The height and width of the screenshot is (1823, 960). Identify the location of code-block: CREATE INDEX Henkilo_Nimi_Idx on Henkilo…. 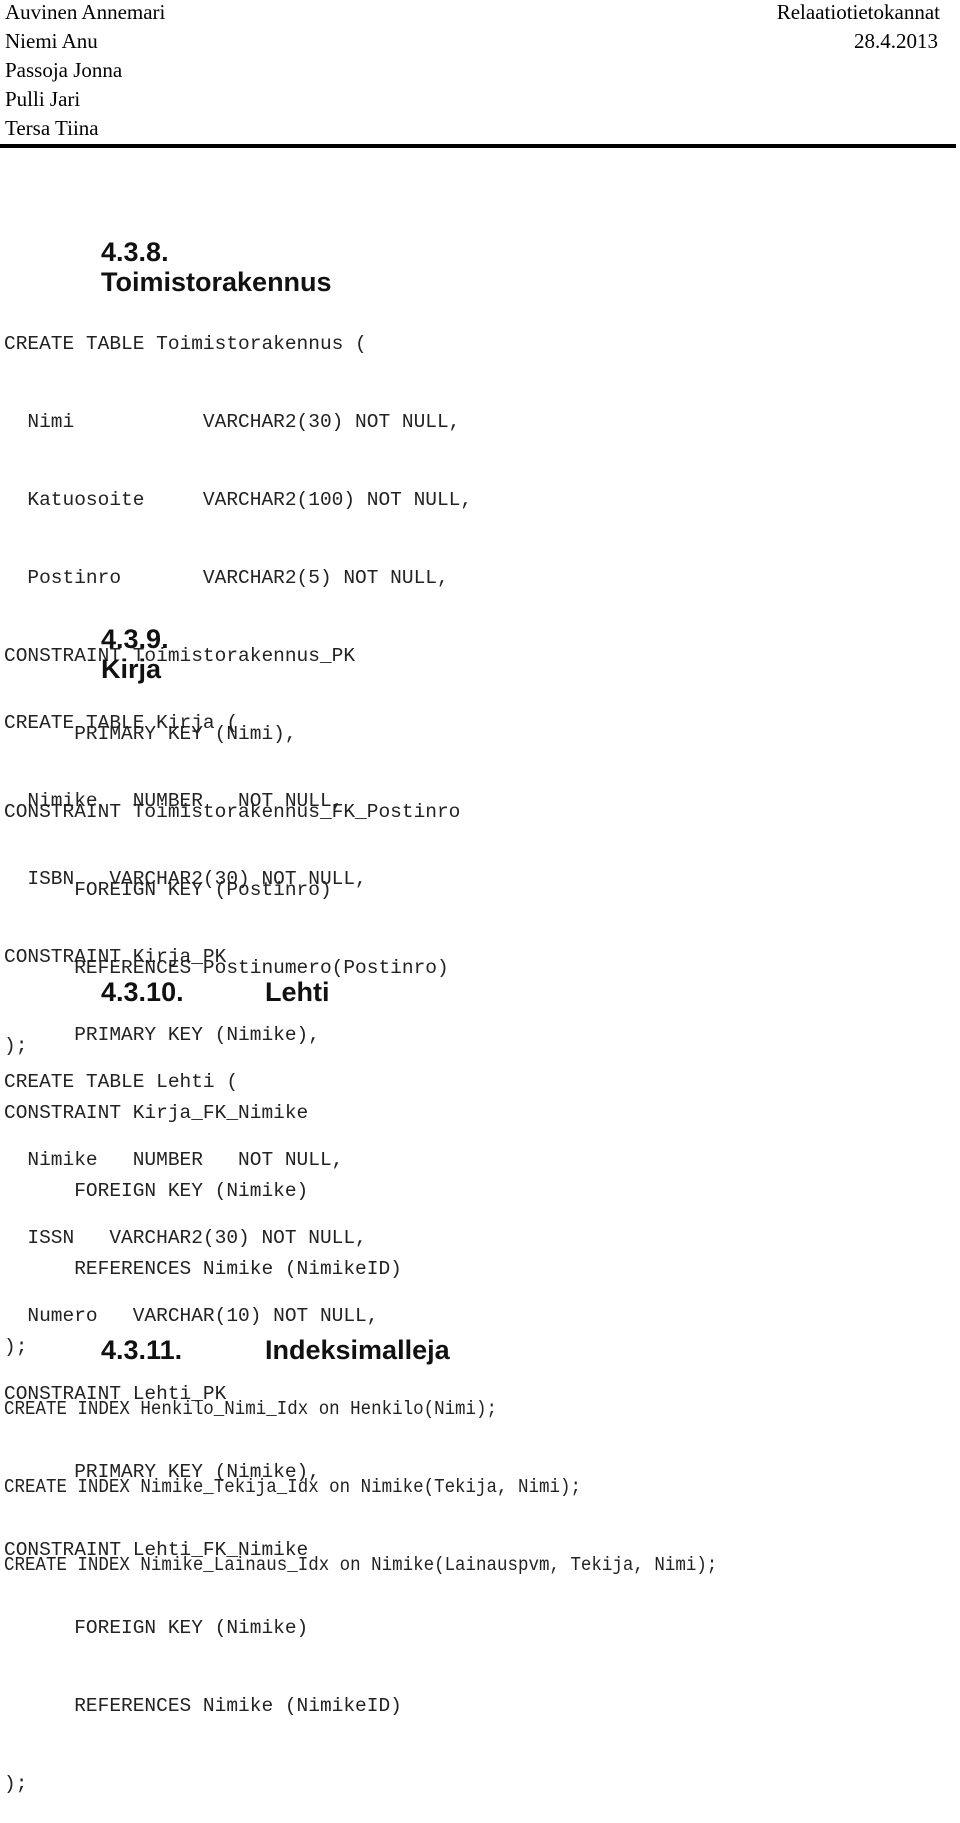
(360, 1474).